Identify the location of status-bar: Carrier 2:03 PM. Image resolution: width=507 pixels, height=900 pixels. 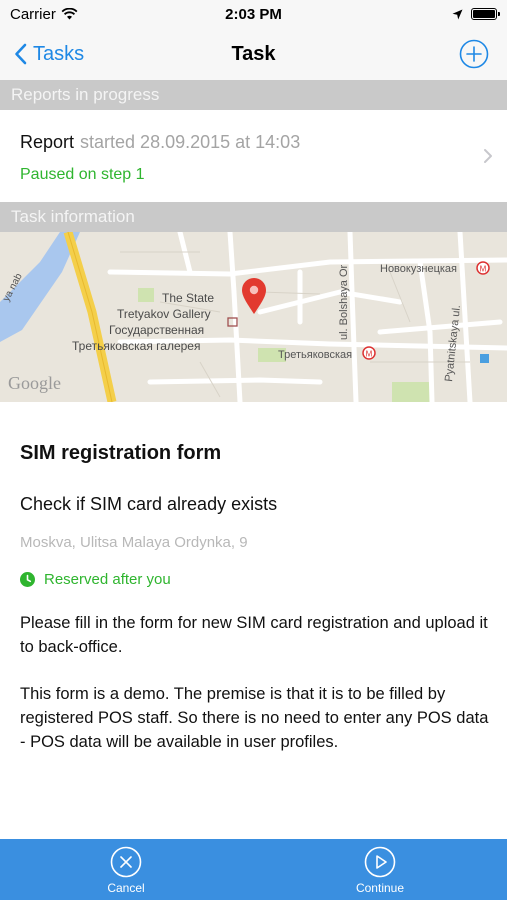
(253, 14).